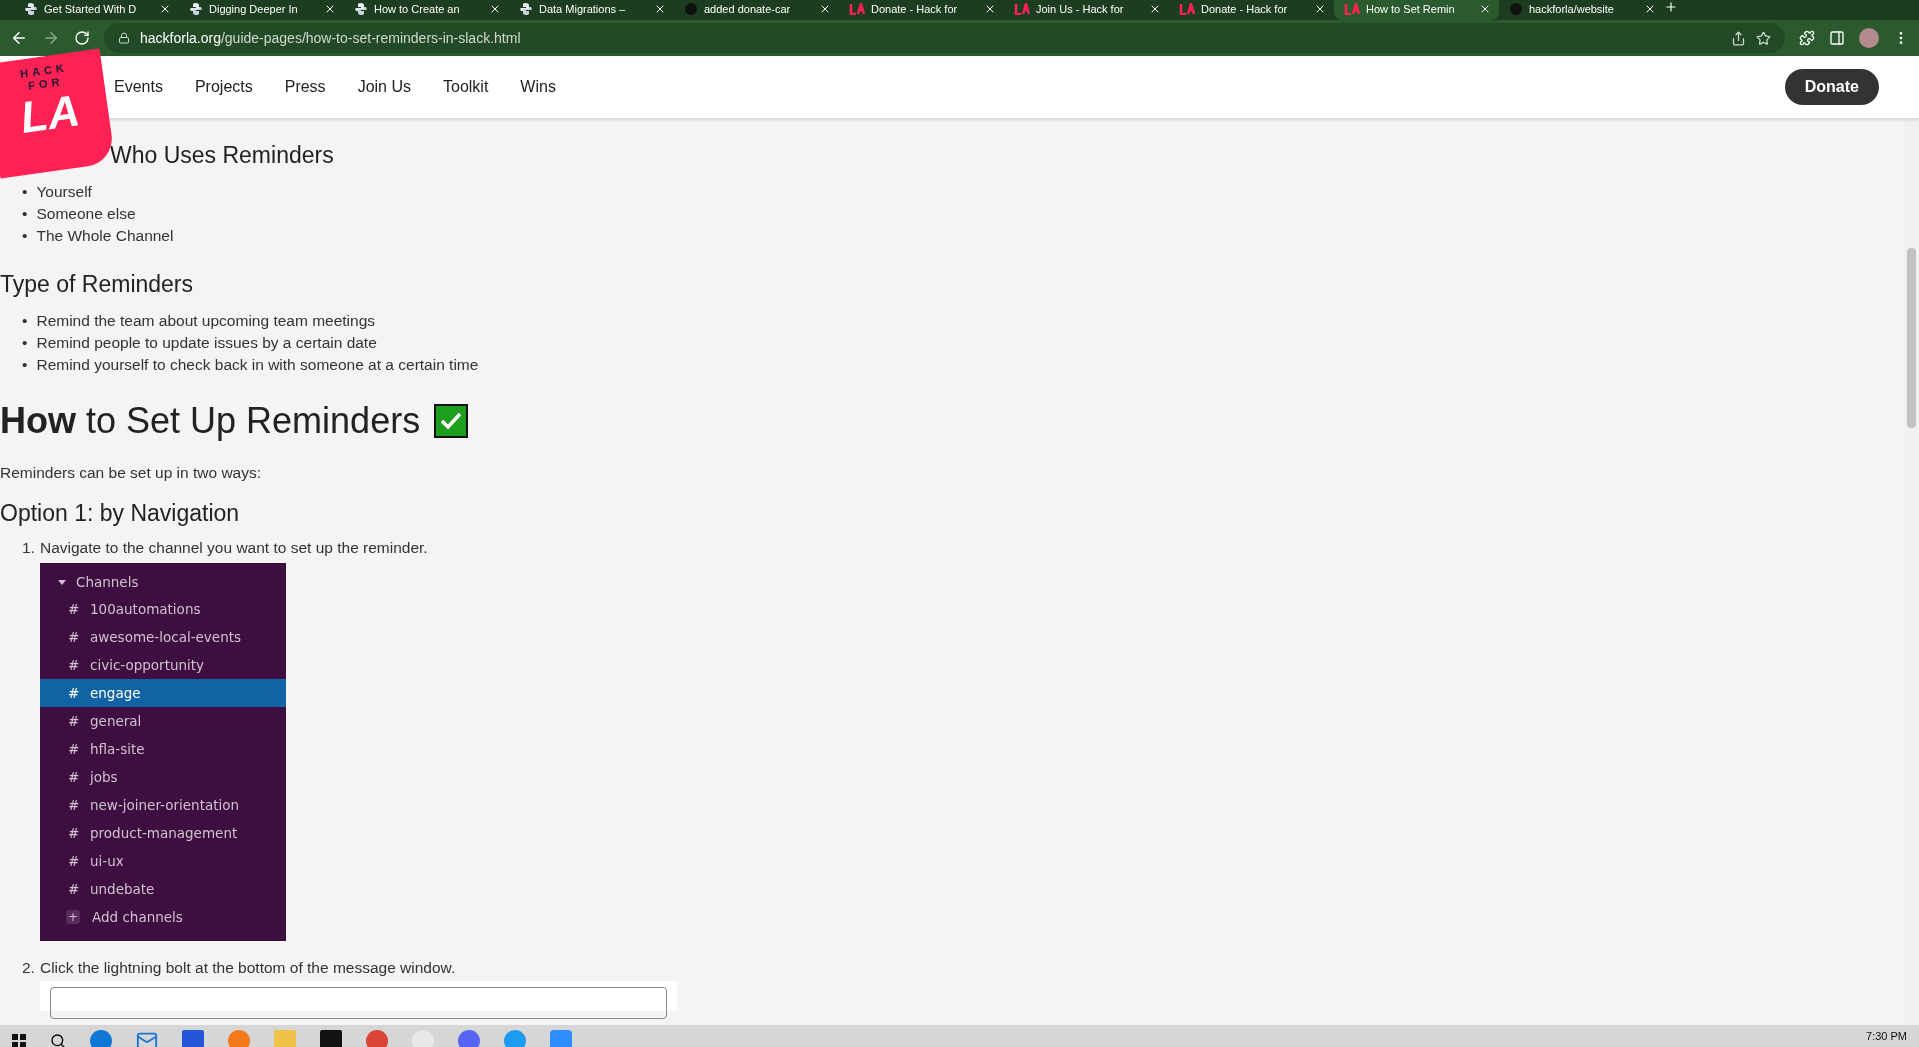 This screenshot has height=1047, width=1919. What do you see at coordinates (384, 87) in the screenshot?
I see `nav-link: Join Us` at bounding box center [384, 87].